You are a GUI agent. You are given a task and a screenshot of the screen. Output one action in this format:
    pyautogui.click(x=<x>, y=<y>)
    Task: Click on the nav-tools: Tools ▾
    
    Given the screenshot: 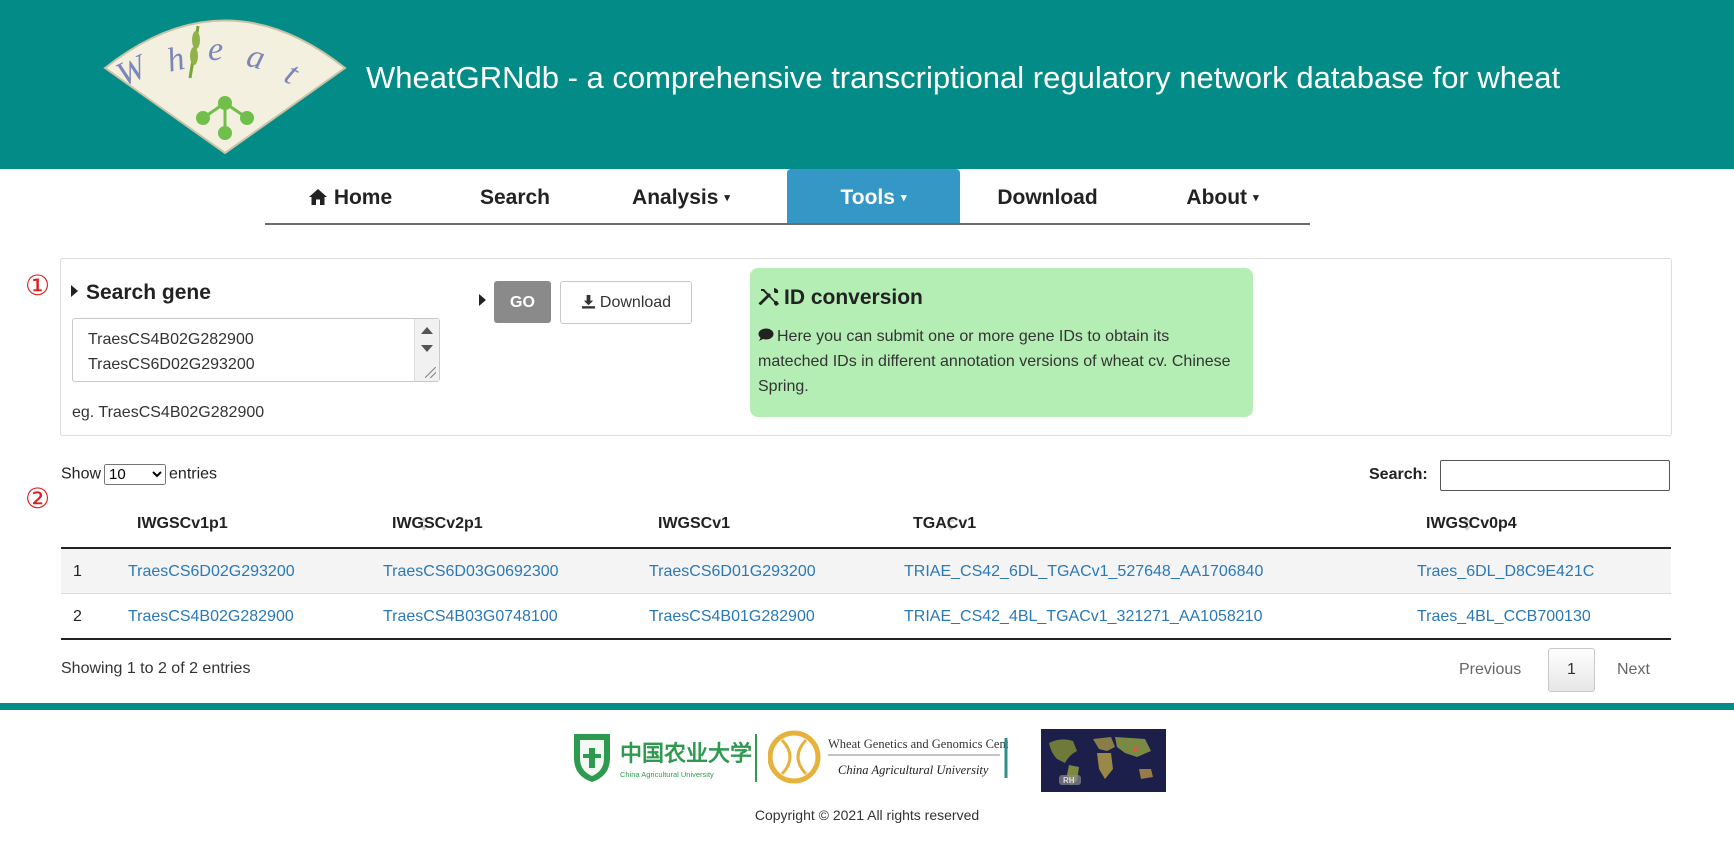 What is the action you would take?
    pyautogui.click(x=873, y=196)
    